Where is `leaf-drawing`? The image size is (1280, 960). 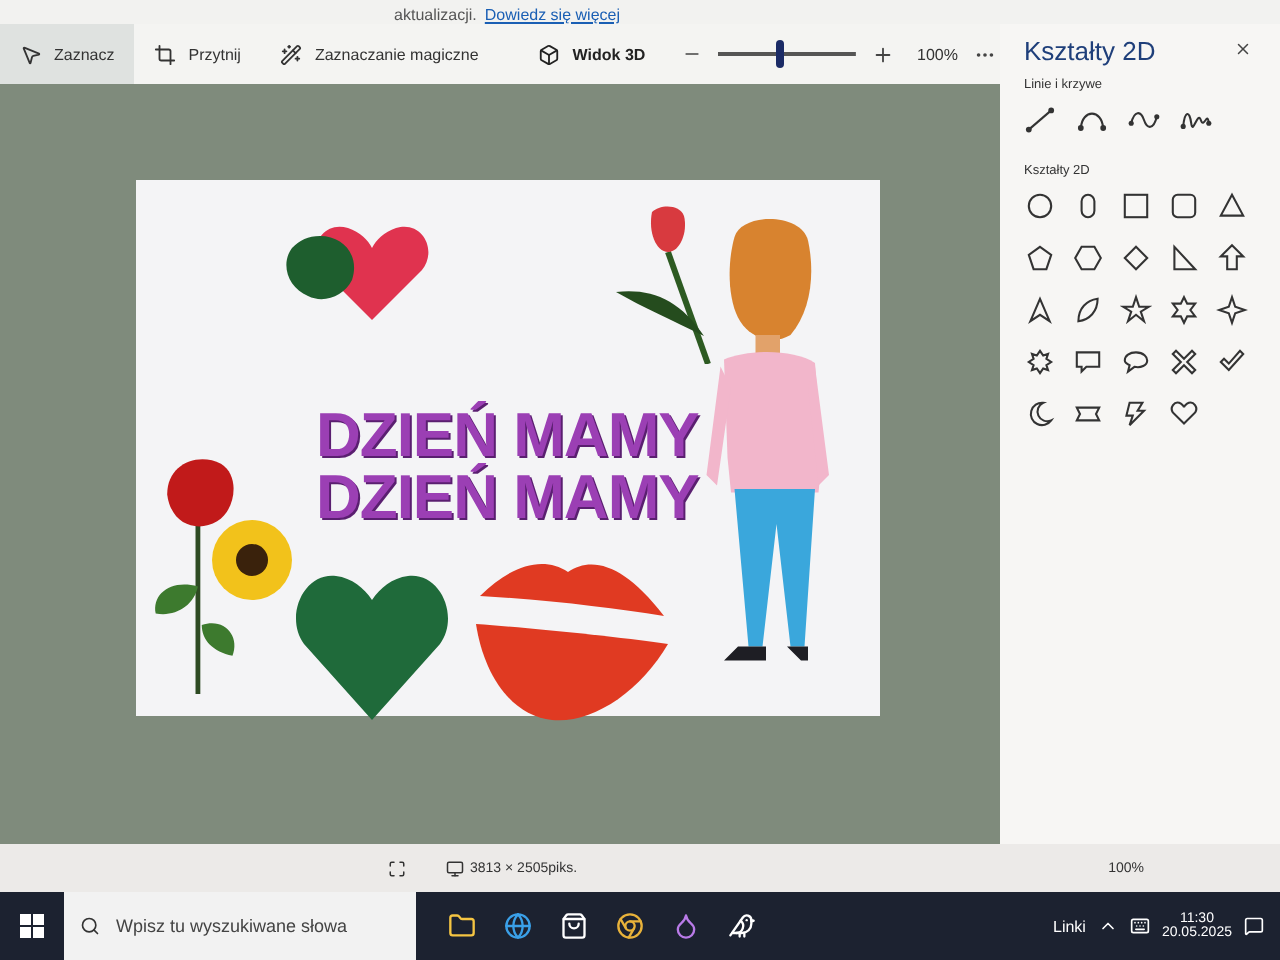 leaf-drawing is located at coordinates (320, 268).